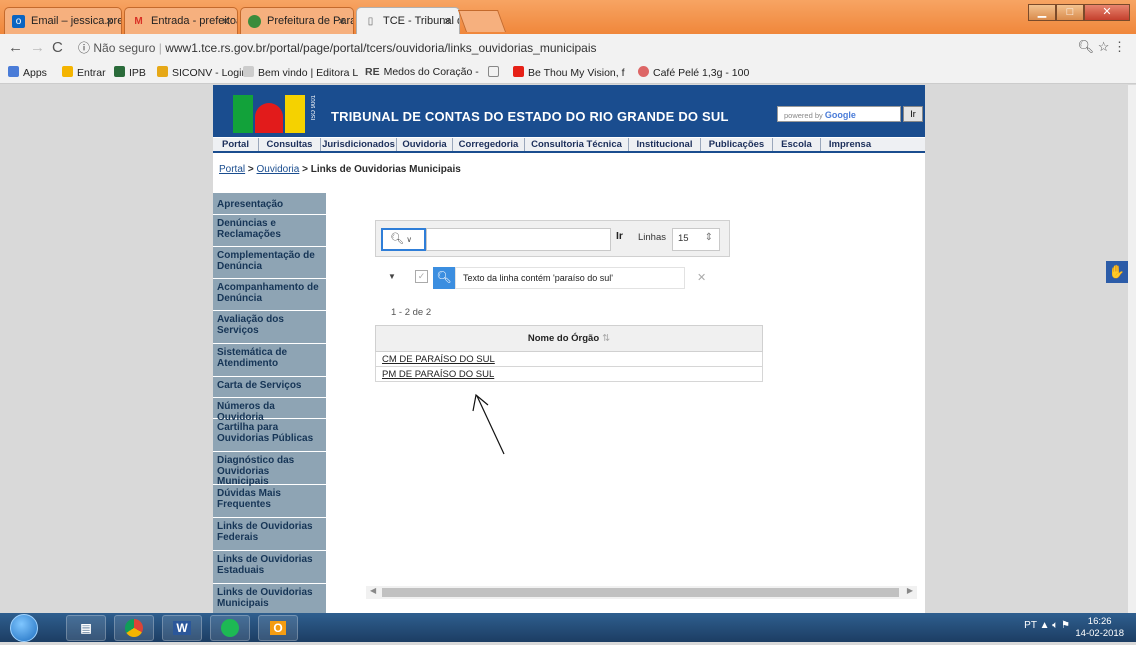 This screenshot has width=1136, height=645. What do you see at coordinates (269, 567) in the screenshot?
I see `menu-links-estaduais: Links de Ouvidorias Estaduais` at bounding box center [269, 567].